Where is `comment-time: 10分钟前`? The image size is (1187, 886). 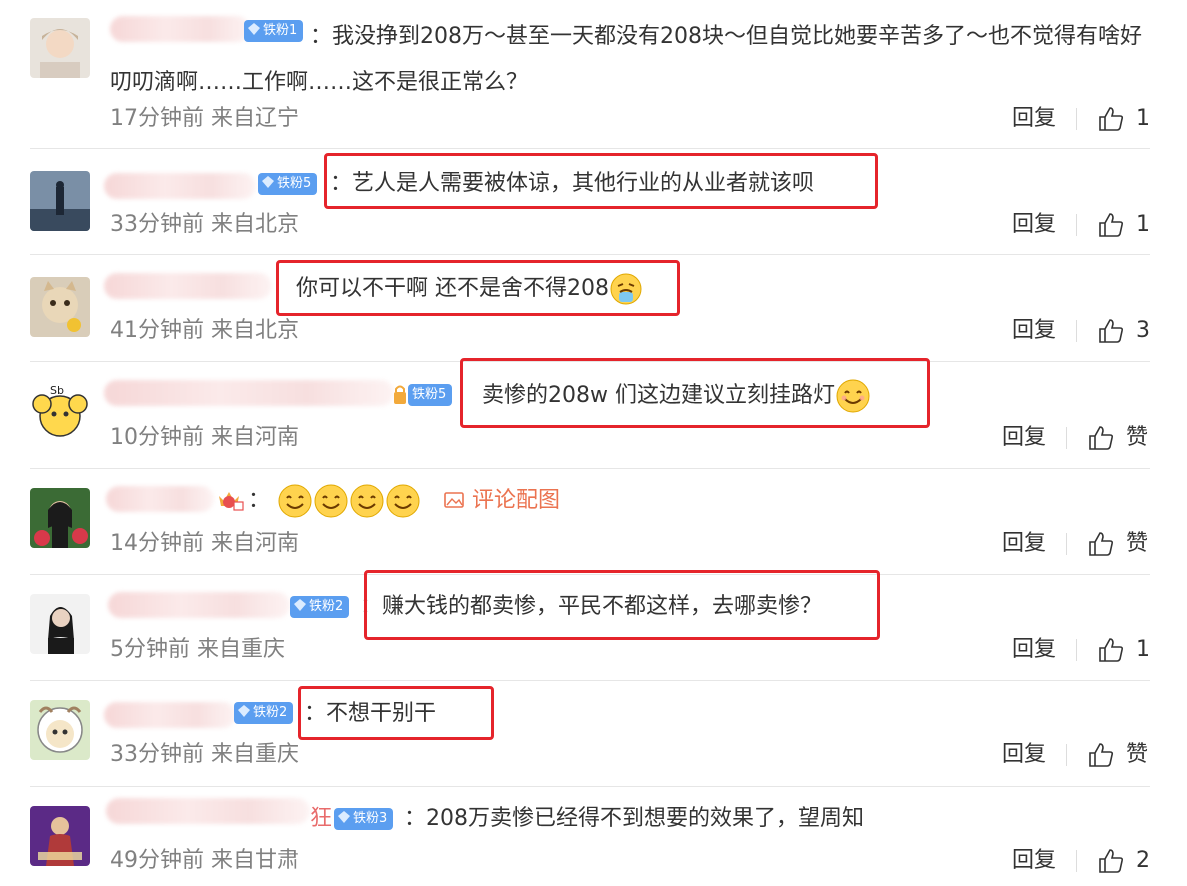 comment-time: 10分钟前 is located at coordinates (157, 437).